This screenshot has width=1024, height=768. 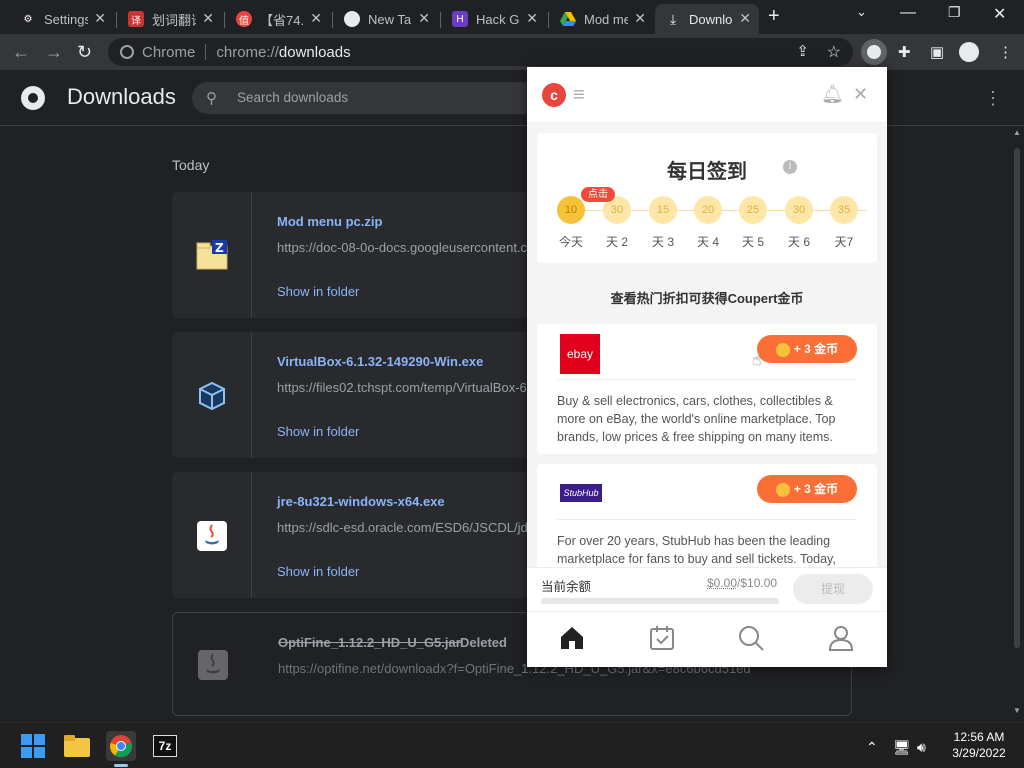 I want to click on balance-current: $0.00, so click(x=722, y=583).